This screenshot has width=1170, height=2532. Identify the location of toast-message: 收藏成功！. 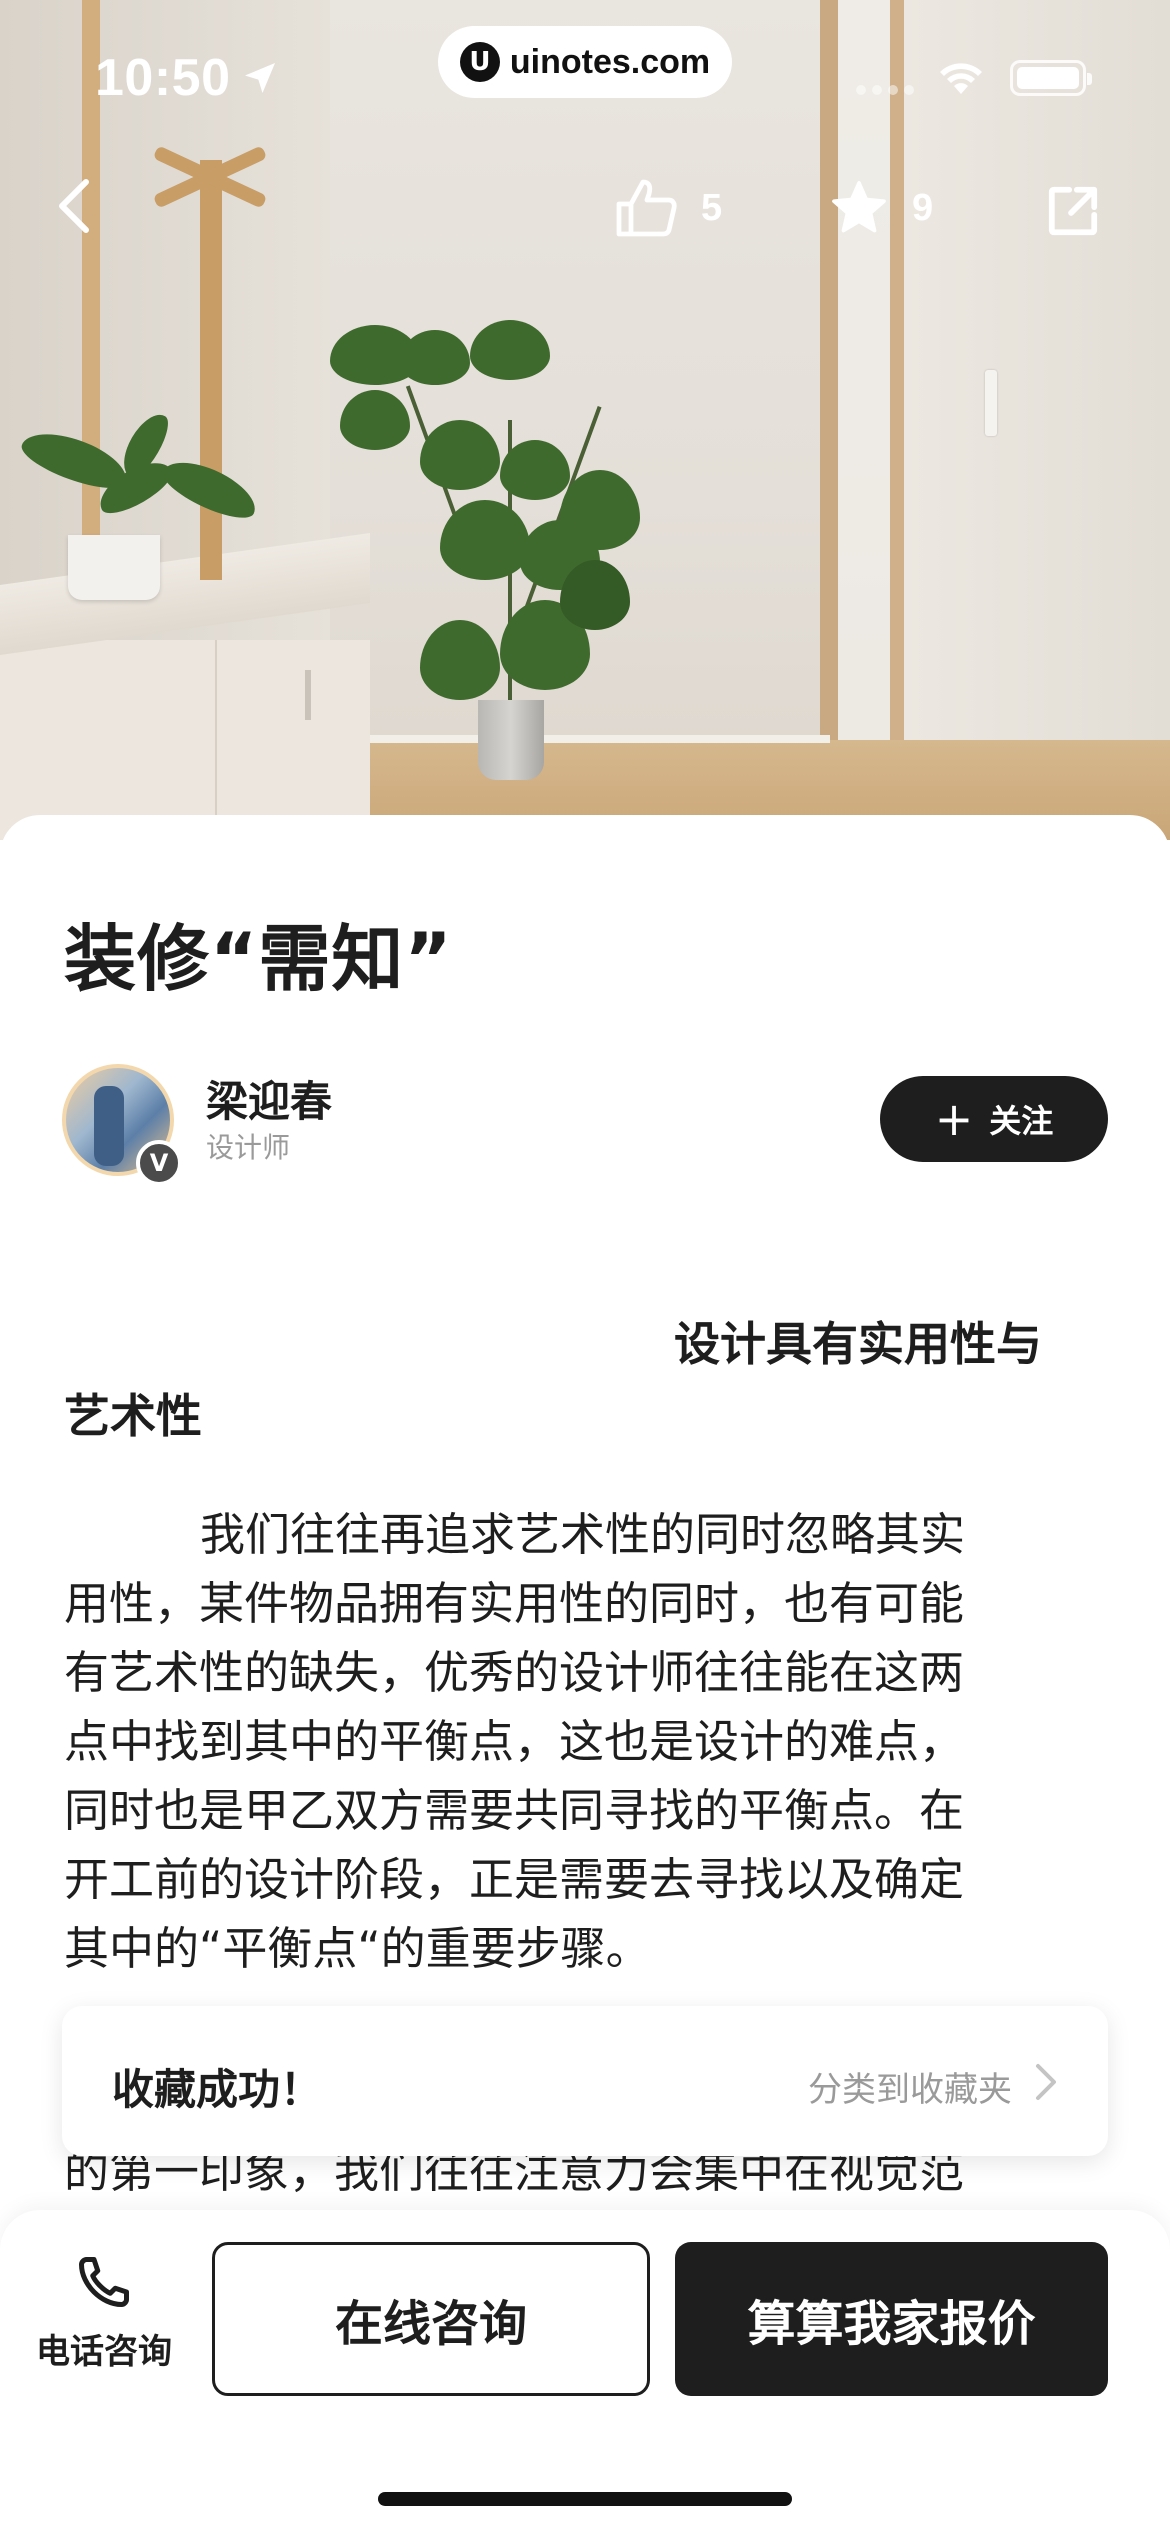
(217, 2089).